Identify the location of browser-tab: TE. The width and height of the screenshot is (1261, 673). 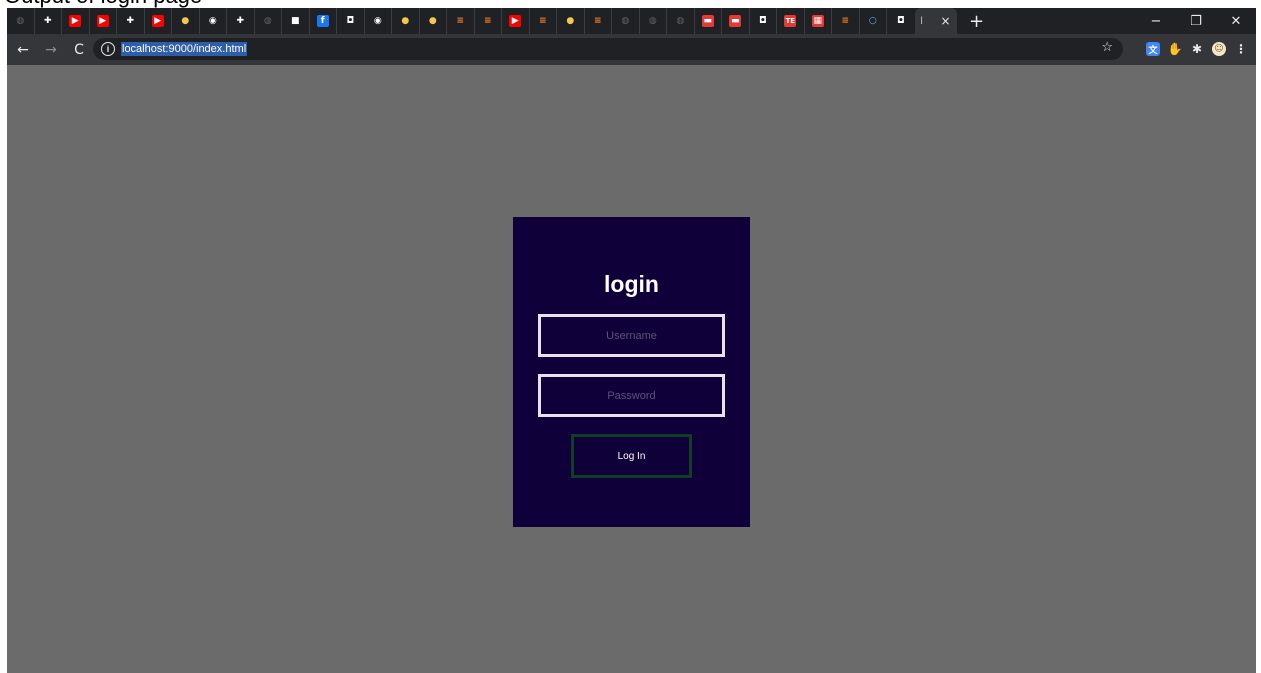
(791, 21).